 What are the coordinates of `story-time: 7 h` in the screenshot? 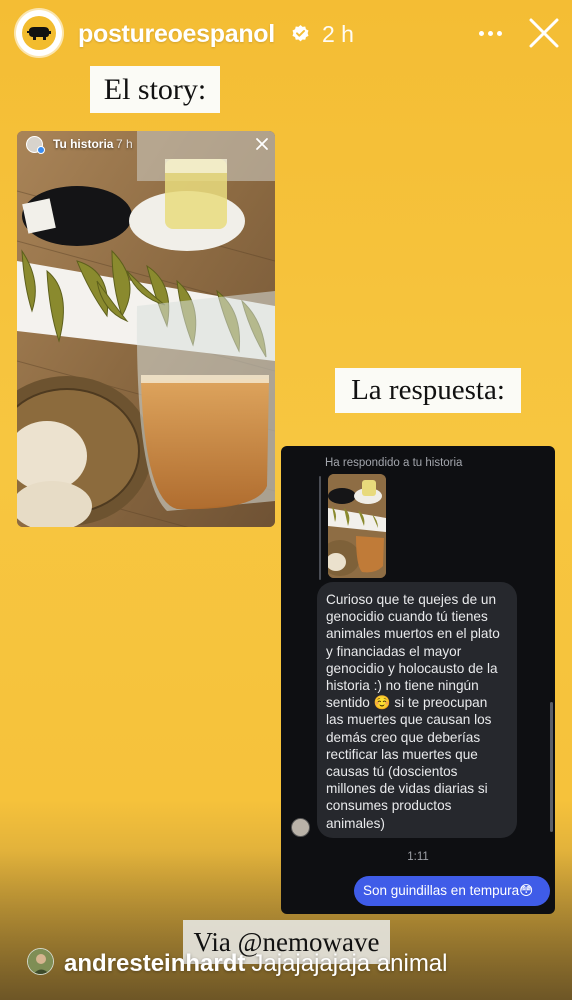 It's located at (124, 144).